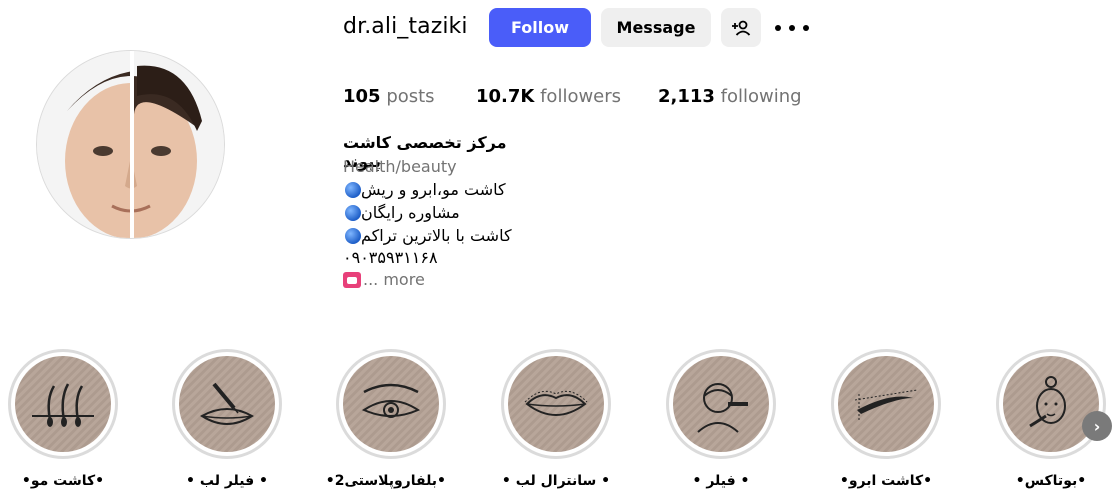  What do you see at coordinates (556, 403) in the screenshot?
I see `lips-icon` at bounding box center [556, 403].